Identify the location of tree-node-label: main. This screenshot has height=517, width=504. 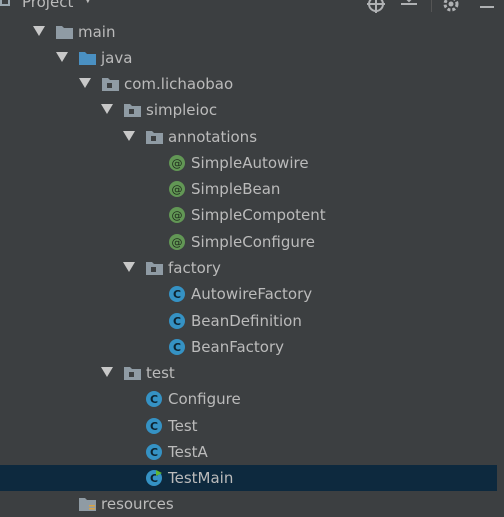
(97, 32).